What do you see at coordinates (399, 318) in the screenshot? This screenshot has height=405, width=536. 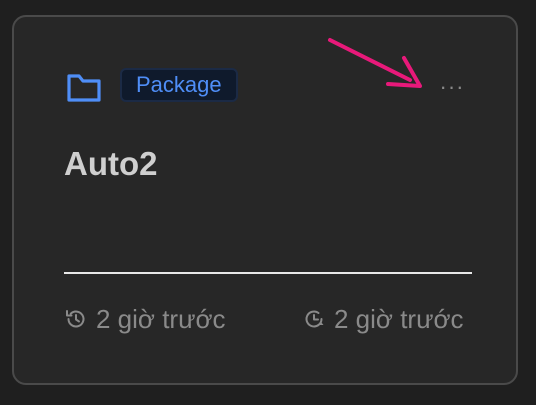 I see `updated-time-text: 2 giờ trước` at bounding box center [399, 318].